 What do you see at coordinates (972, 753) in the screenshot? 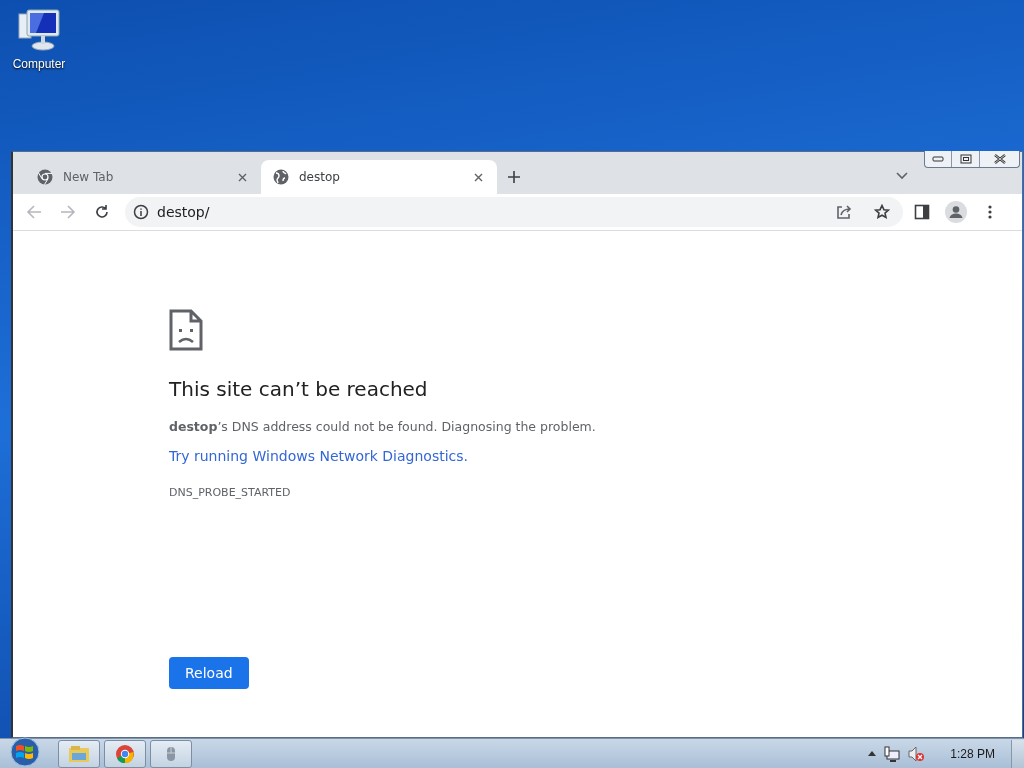
I see `clock: 1:28 PM` at bounding box center [972, 753].